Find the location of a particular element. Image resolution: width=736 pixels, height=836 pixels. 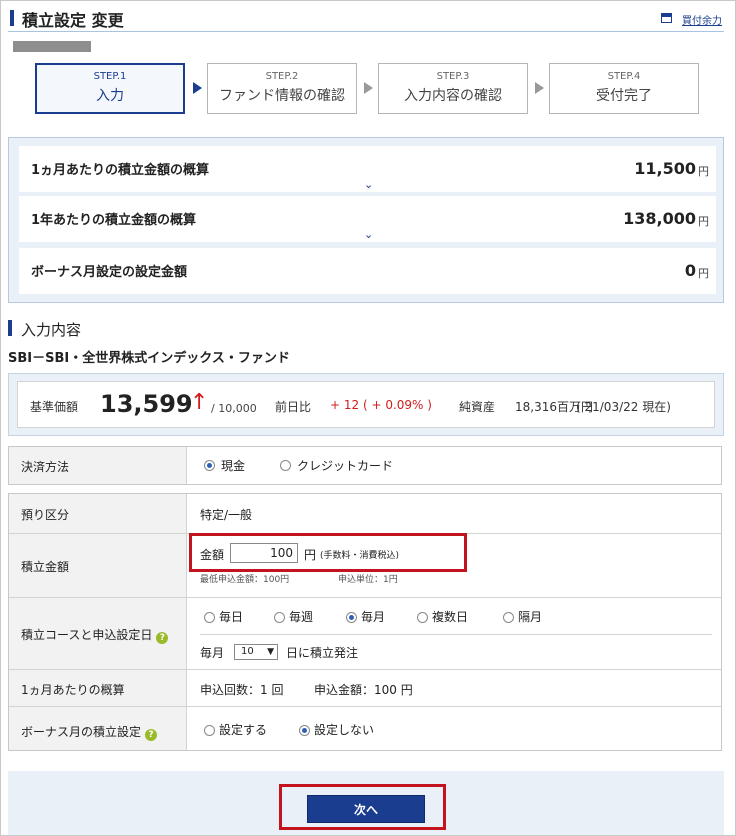

radio-label: 毎日 is located at coordinates (231, 617).